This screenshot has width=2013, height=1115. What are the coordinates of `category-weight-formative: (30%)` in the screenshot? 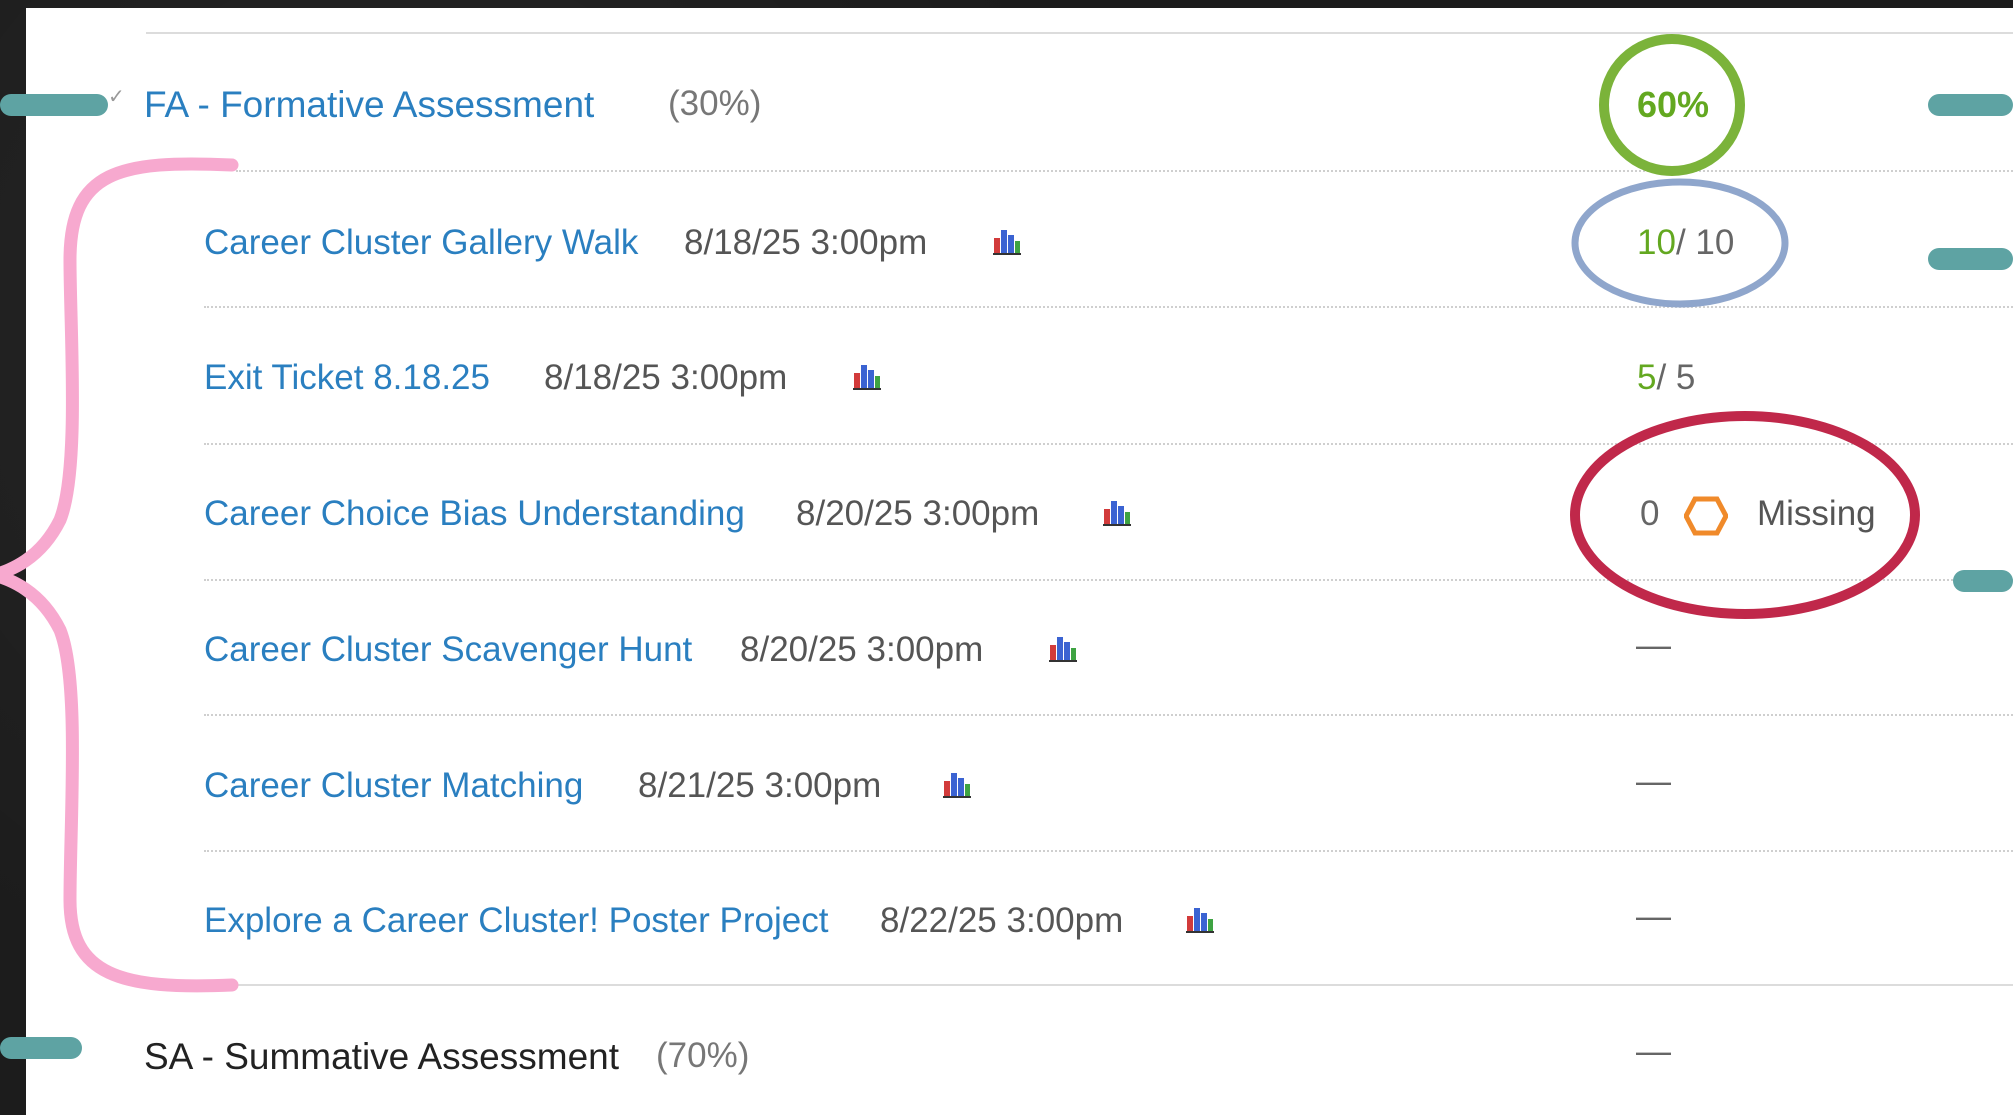 It's located at (715, 103).